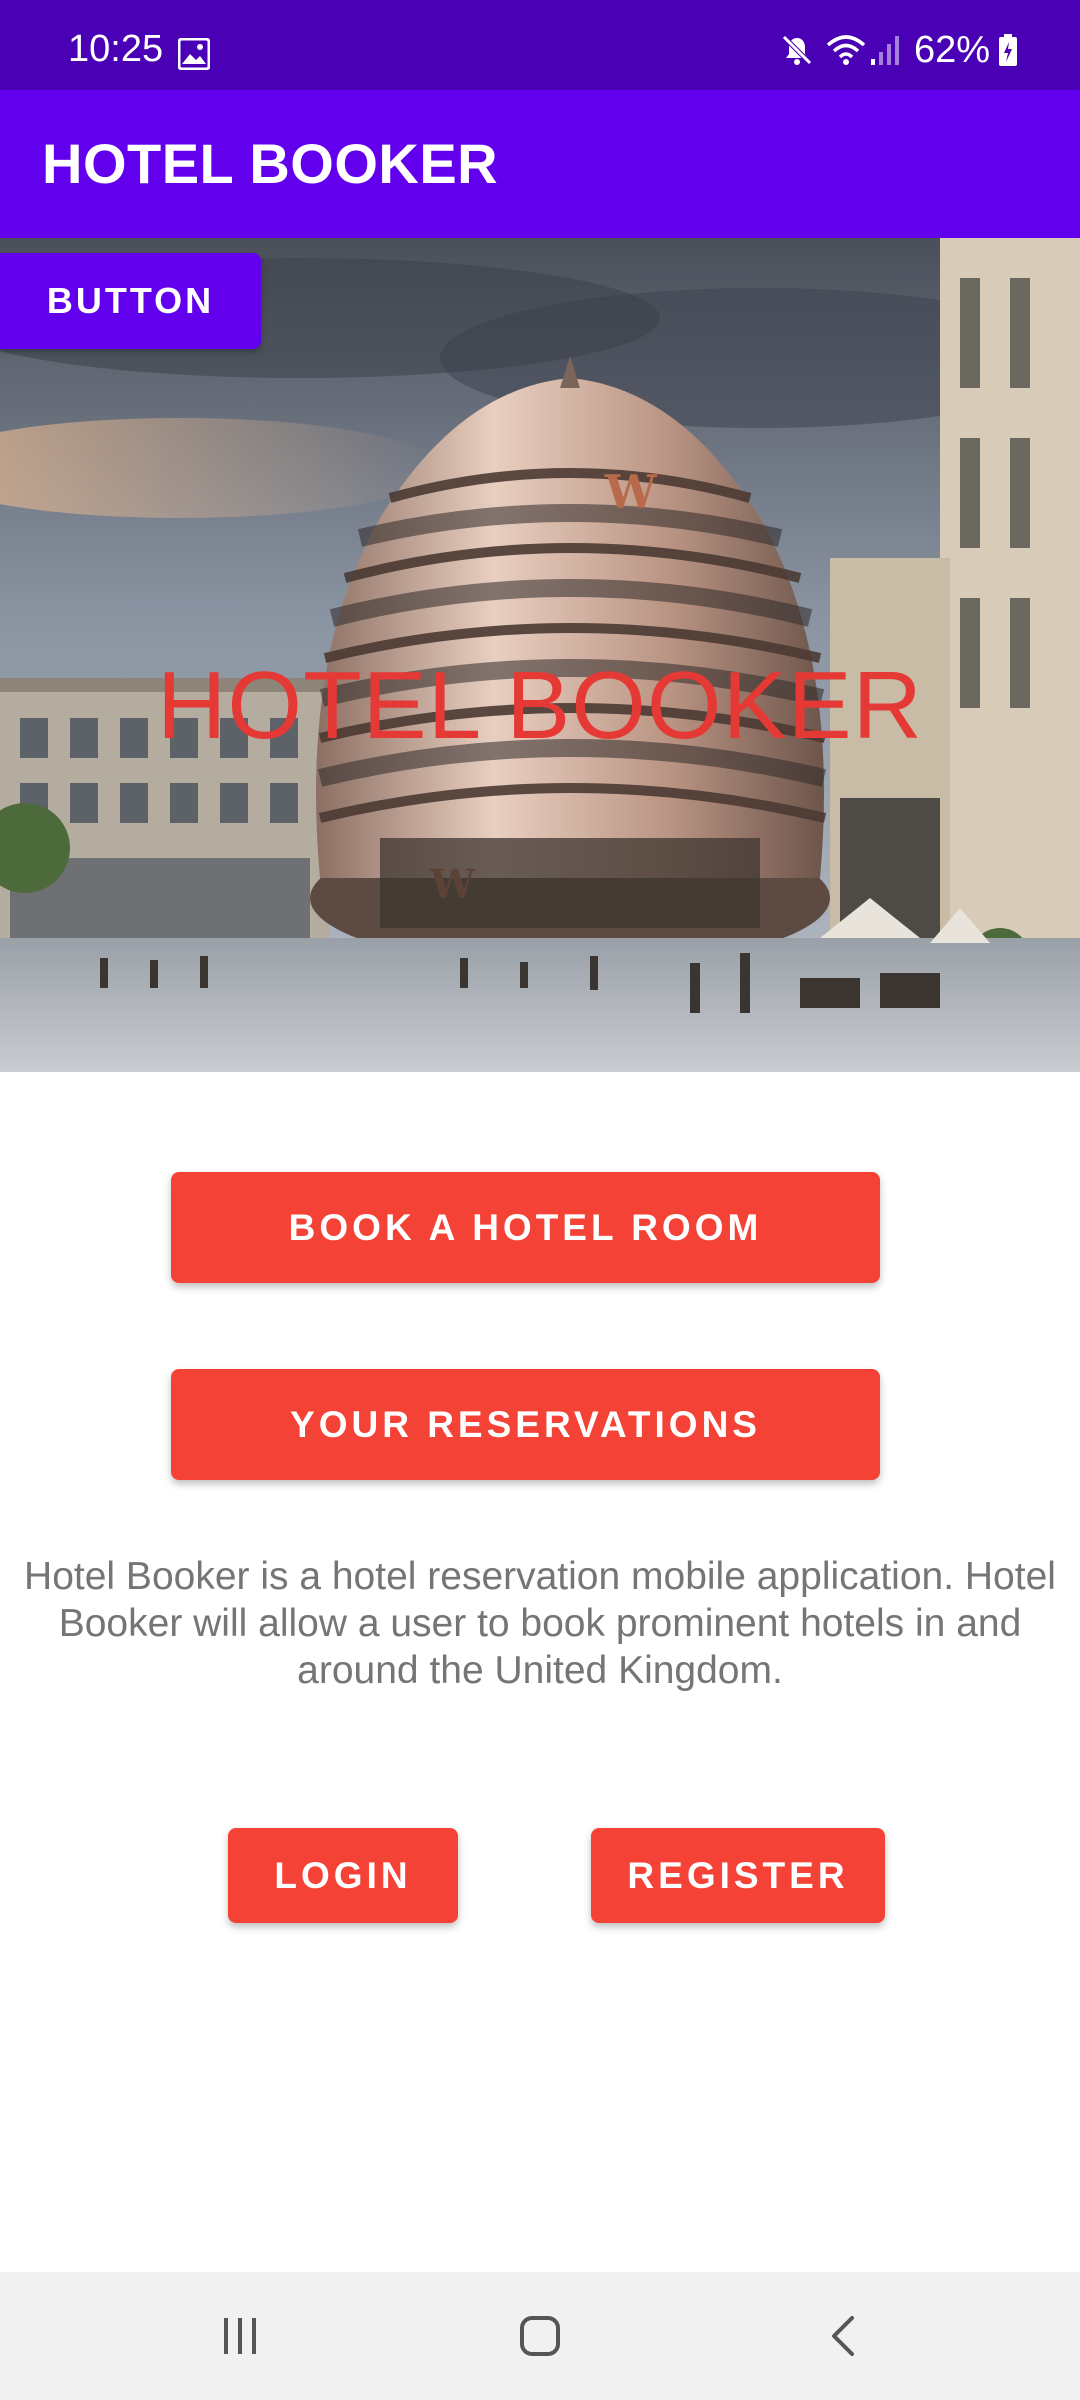 This screenshot has width=1080, height=2400. Describe the element at coordinates (540, 164) in the screenshot. I see `app-bar: HOTEL BOOKER` at that location.